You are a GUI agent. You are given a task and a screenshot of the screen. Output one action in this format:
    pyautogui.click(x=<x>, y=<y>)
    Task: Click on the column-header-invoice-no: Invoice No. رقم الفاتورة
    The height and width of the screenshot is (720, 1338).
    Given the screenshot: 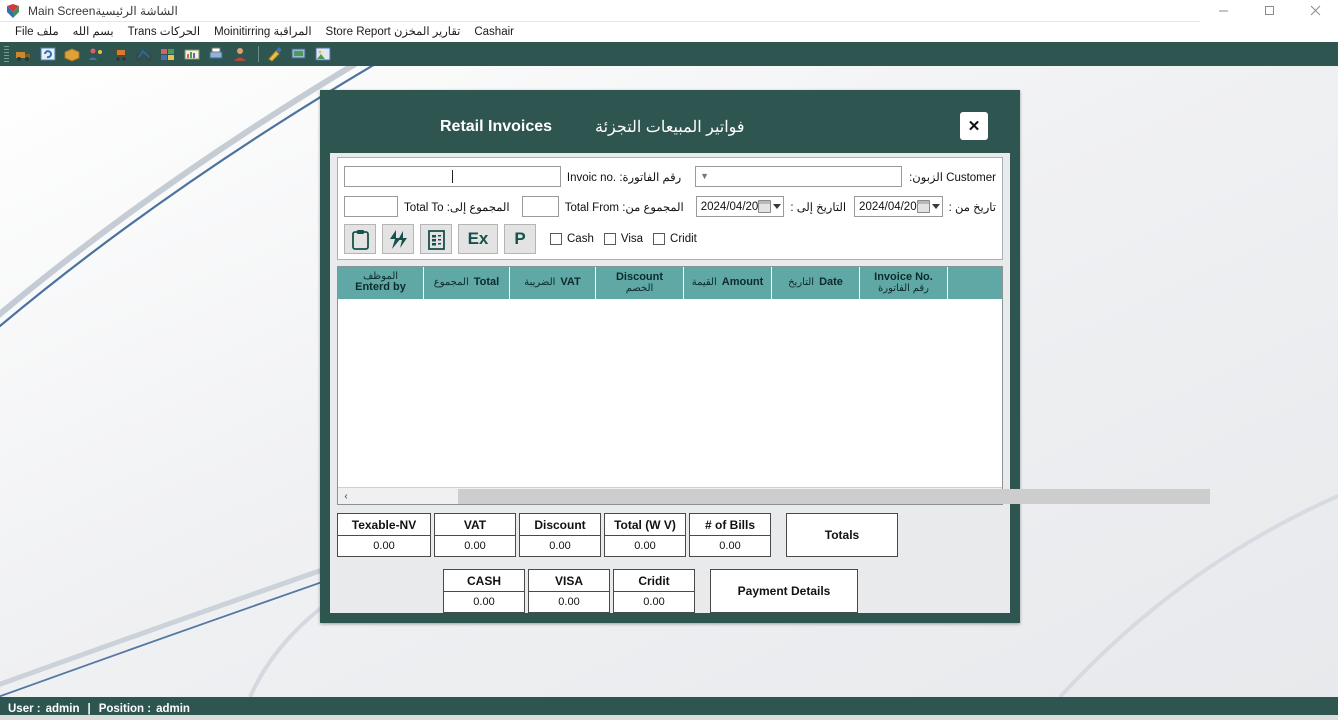 What is the action you would take?
    pyautogui.click(x=904, y=283)
    